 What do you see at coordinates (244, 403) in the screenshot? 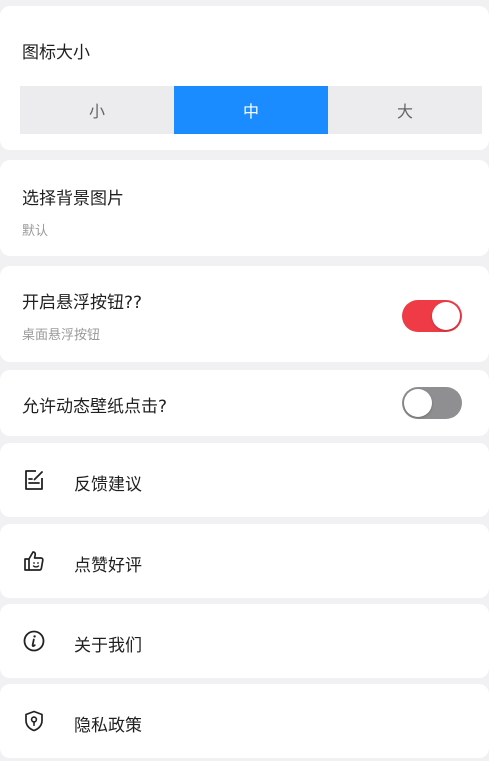
I see `live-wallpaper-row: 允许动态壁纸点击?` at bounding box center [244, 403].